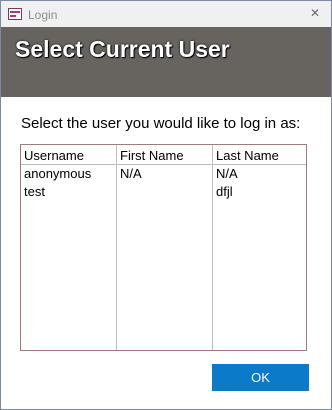  I want to click on first-name-cell: N/A, so click(131, 173).